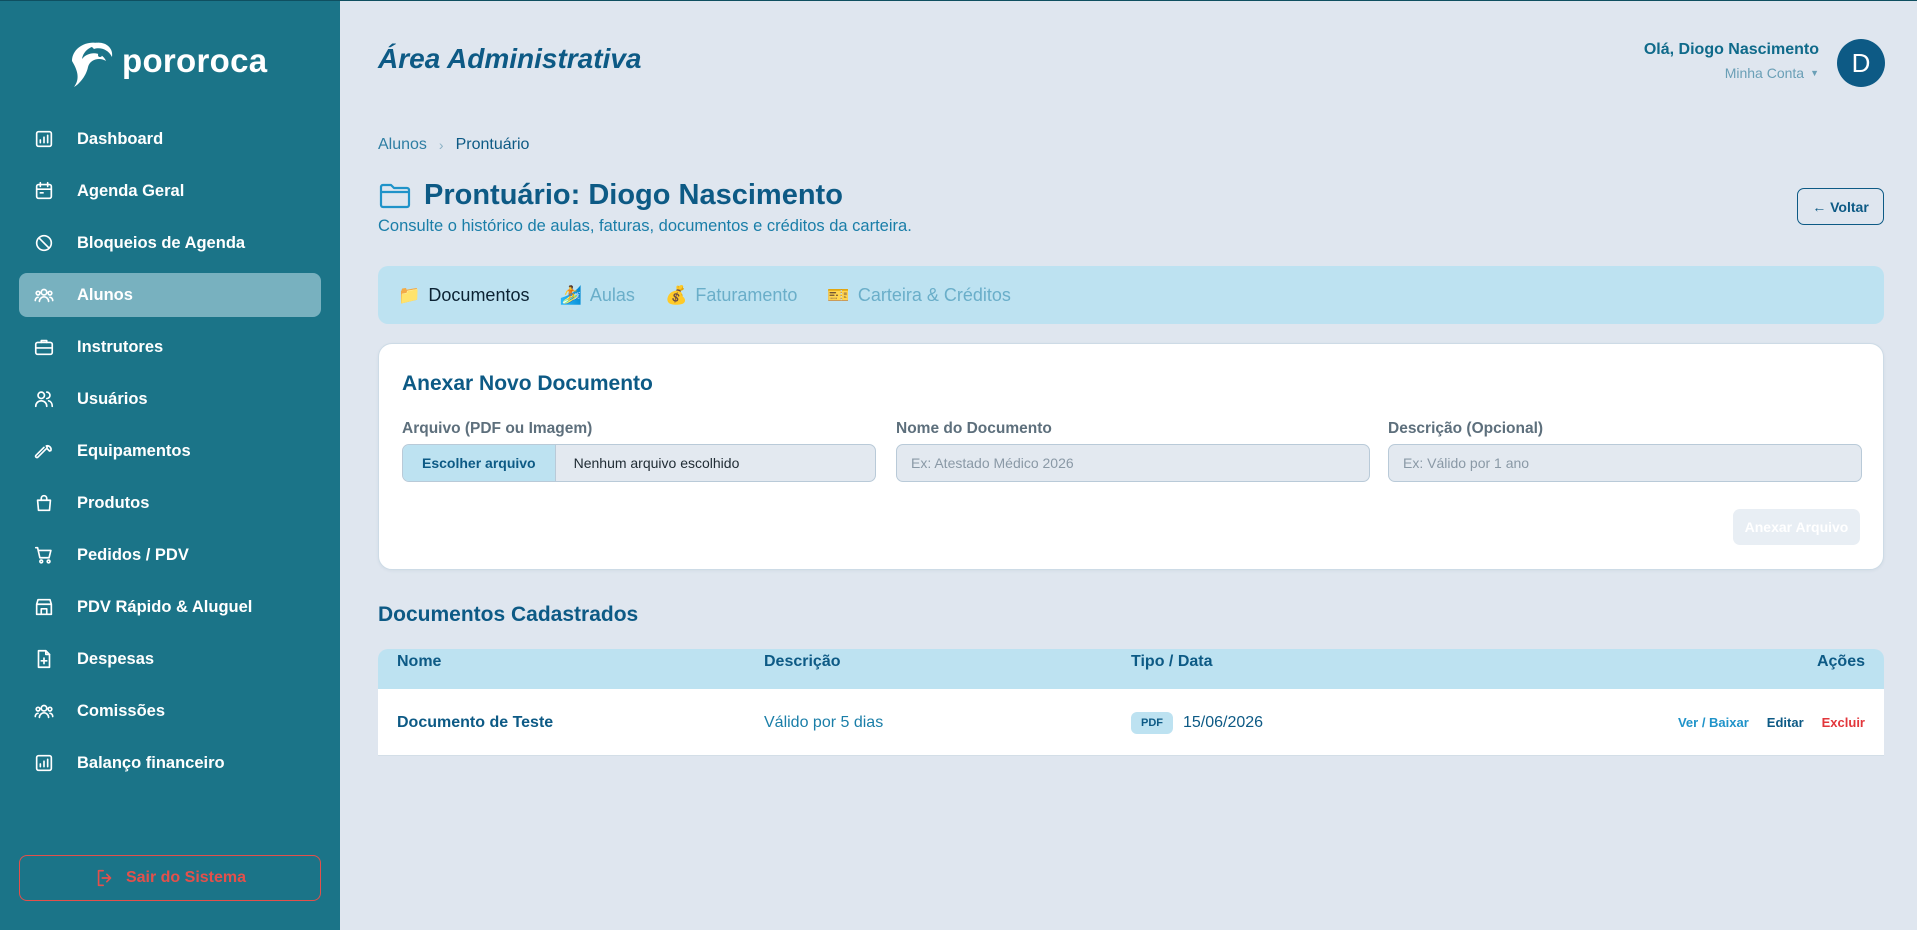  I want to click on sidebar-item-label: Dashboard, so click(120, 138).